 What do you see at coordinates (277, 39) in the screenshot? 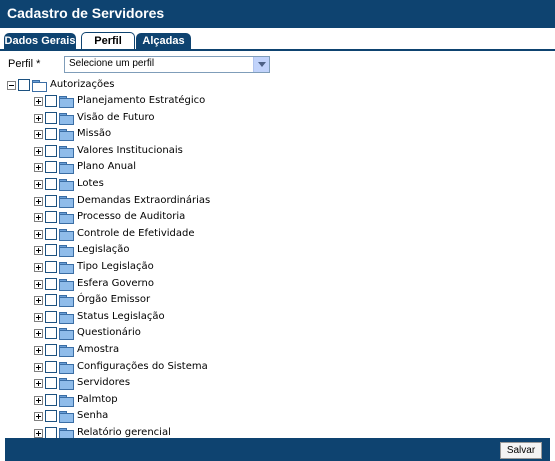
I see `tab-strip: Dados Gerais Perfil Alçadas` at bounding box center [277, 39].